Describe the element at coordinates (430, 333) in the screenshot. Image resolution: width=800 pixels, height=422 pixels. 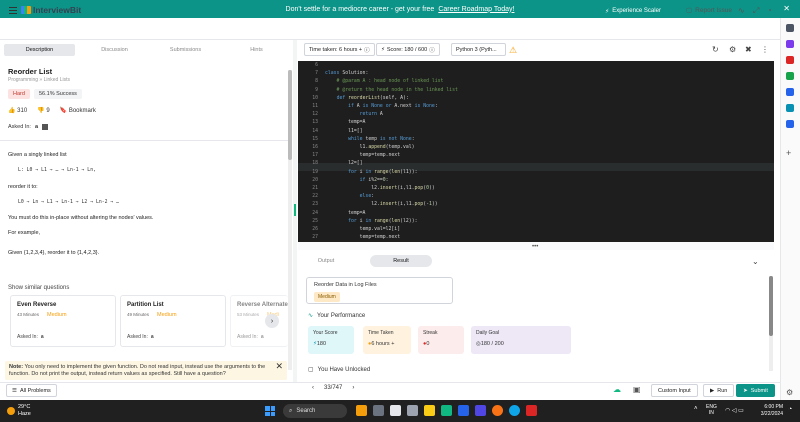
I see `stat-label: Streak` at that location.